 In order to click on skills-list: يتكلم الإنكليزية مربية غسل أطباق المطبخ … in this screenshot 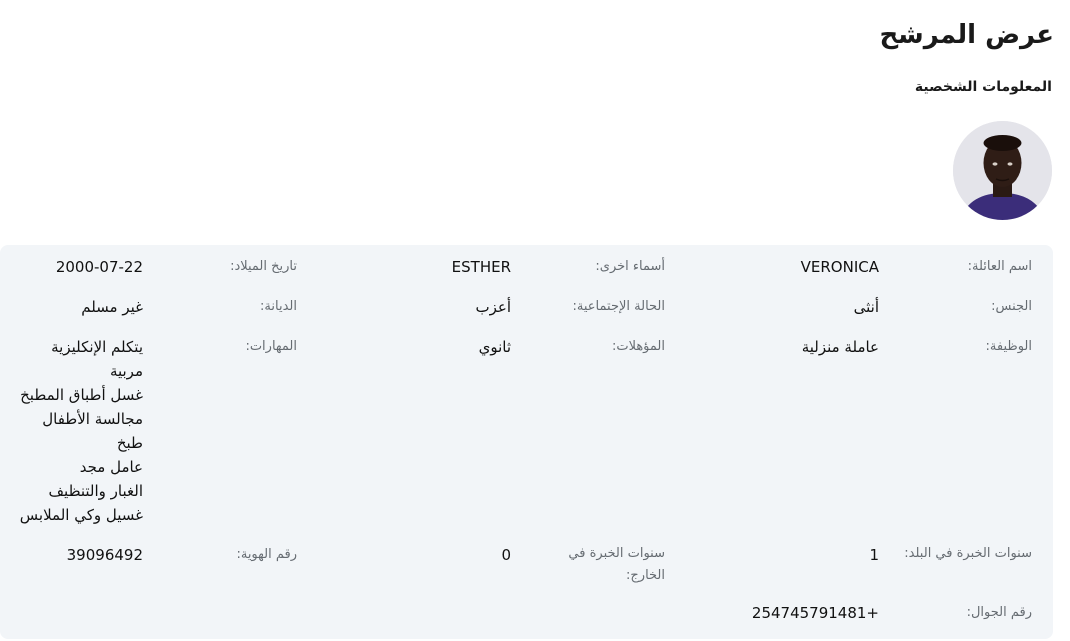, I will do `click(73, 431)`.